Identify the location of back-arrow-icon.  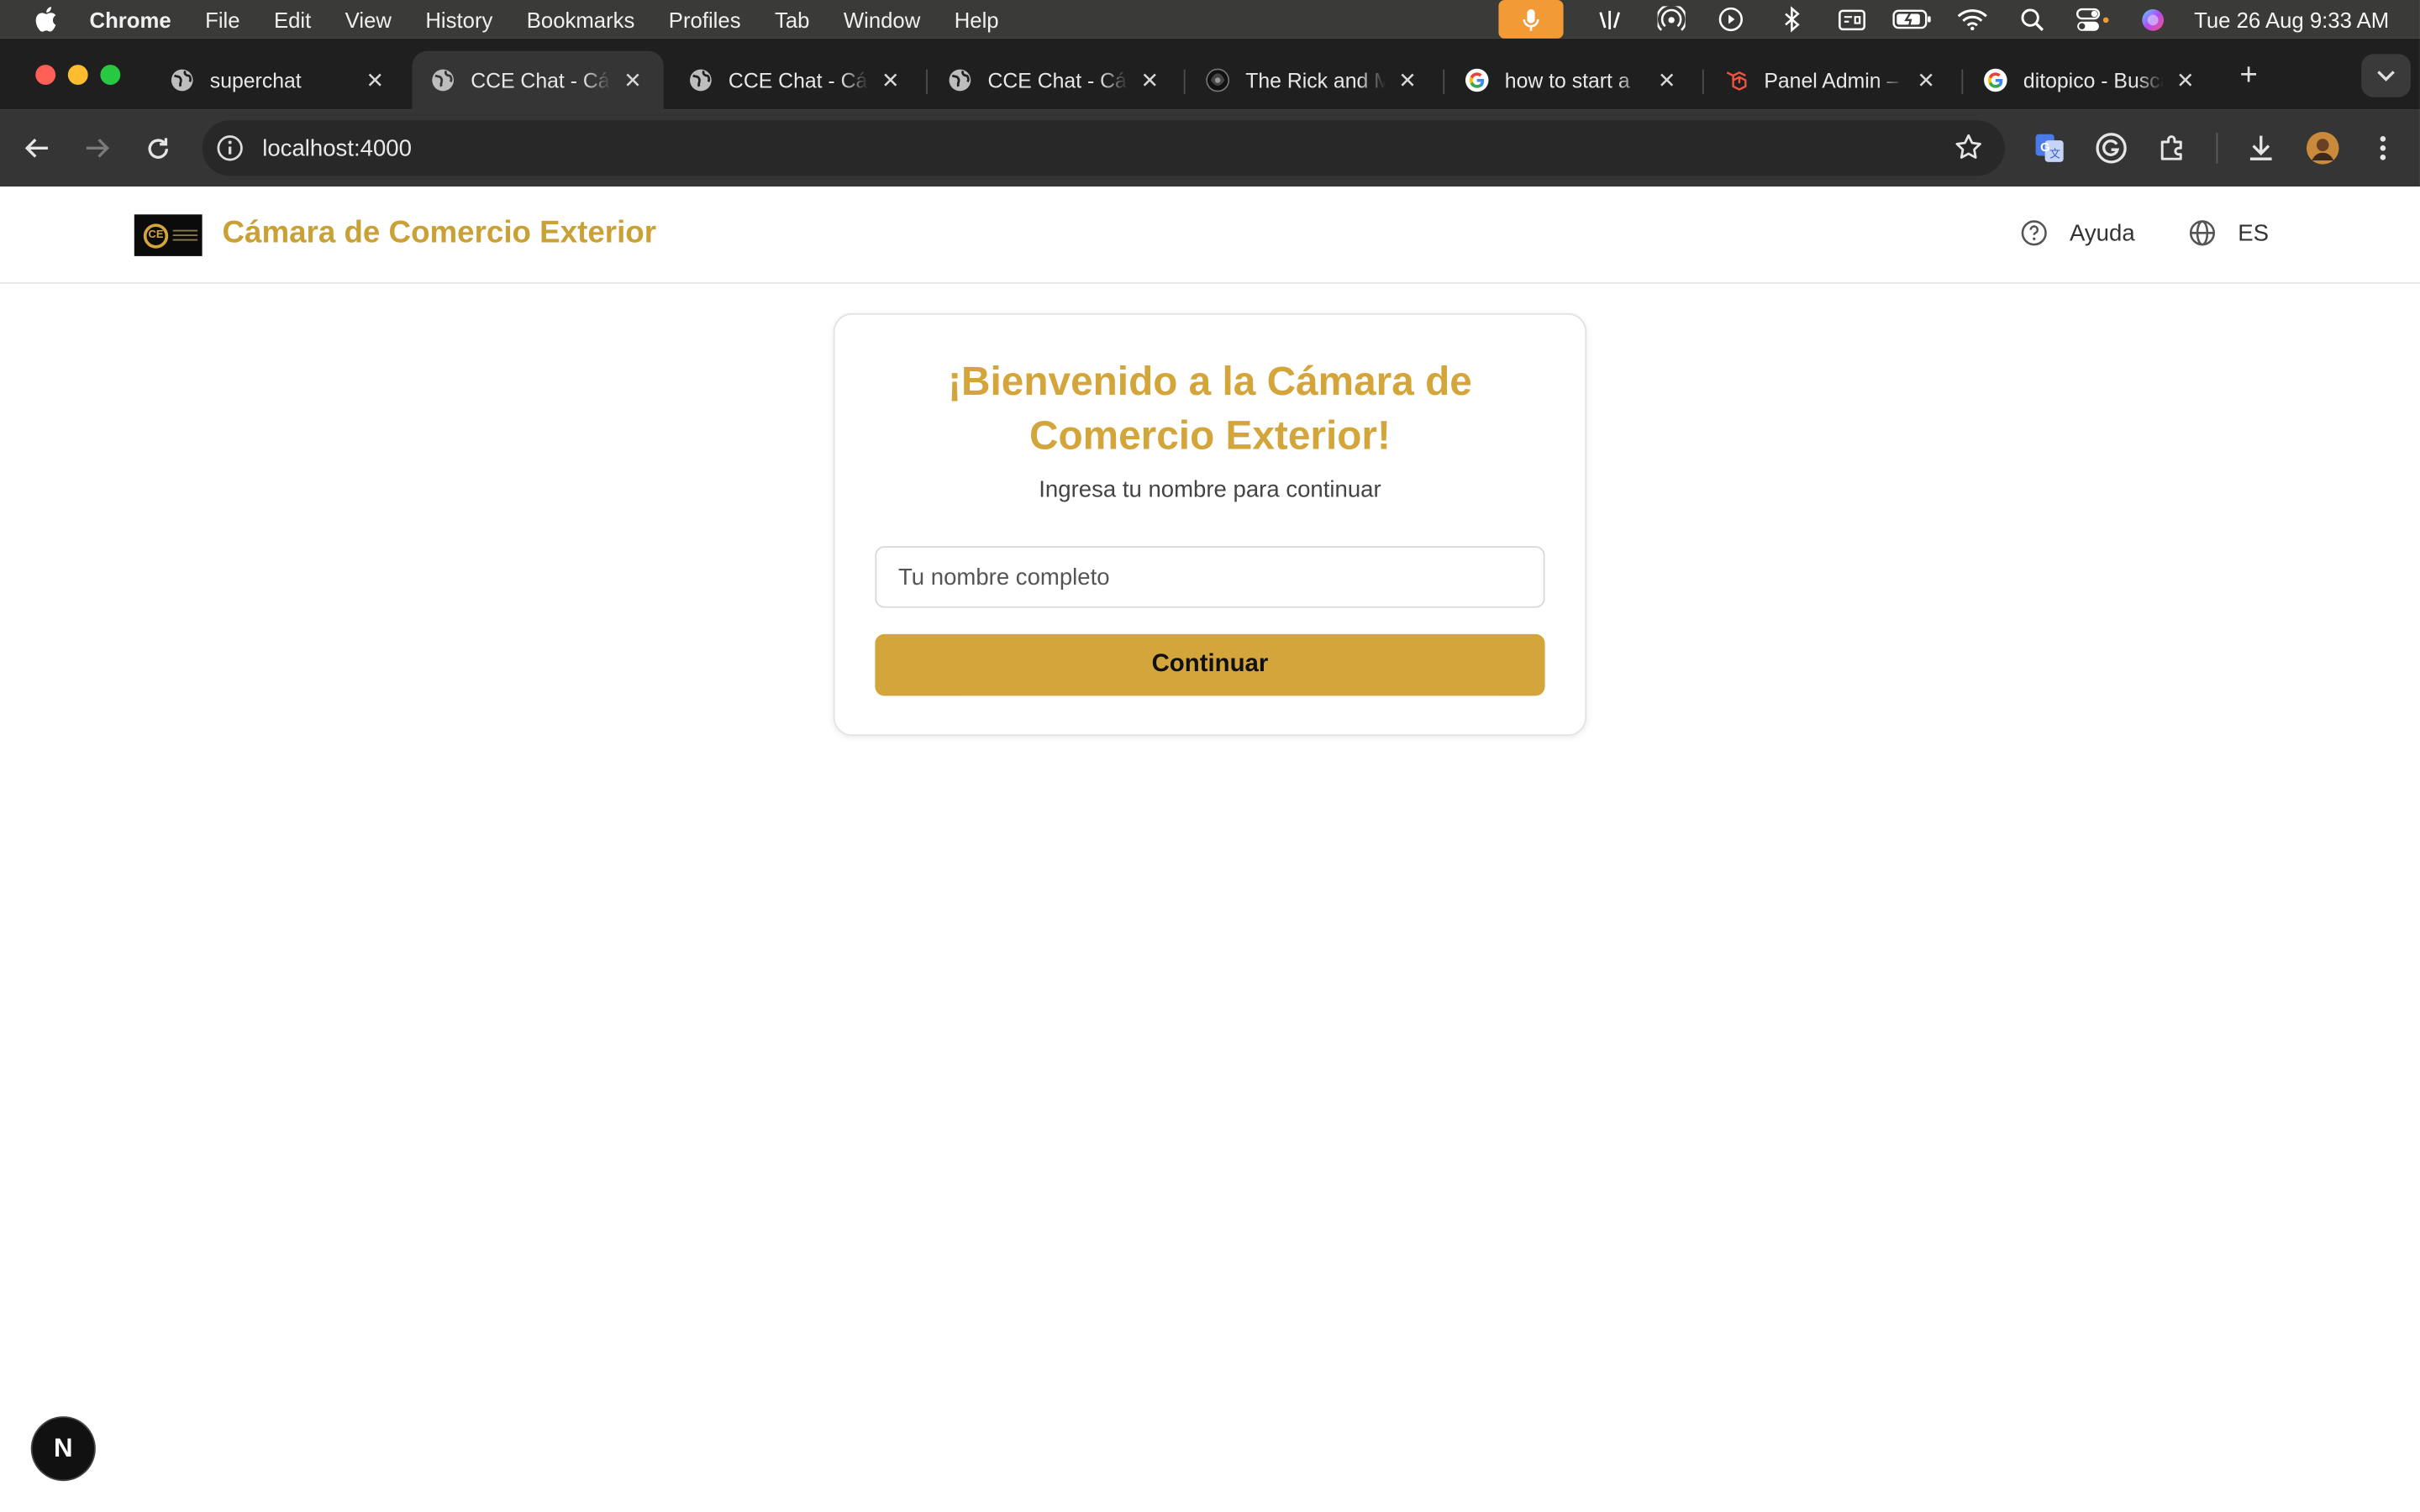
(36, 147).